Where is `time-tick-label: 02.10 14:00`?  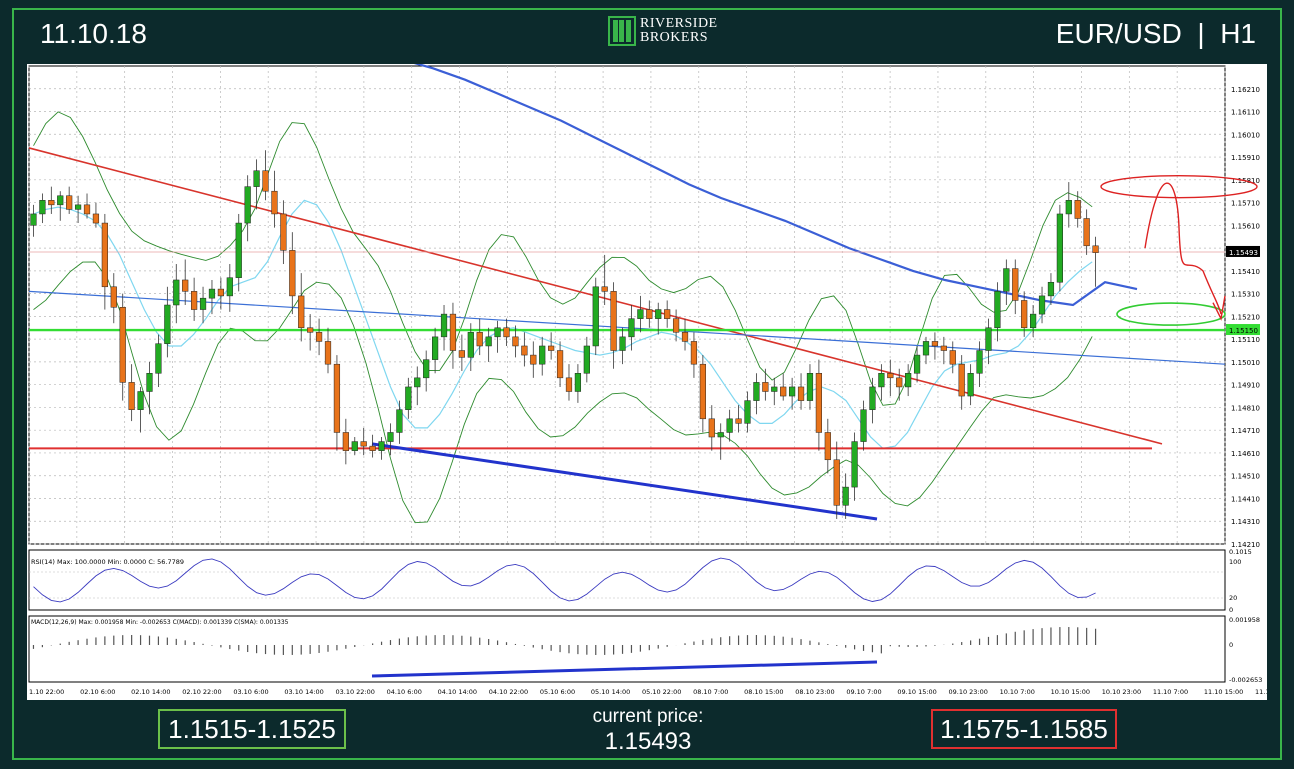 time-tick-label: 02.10 14:00 is located at coordinates (150, 692).